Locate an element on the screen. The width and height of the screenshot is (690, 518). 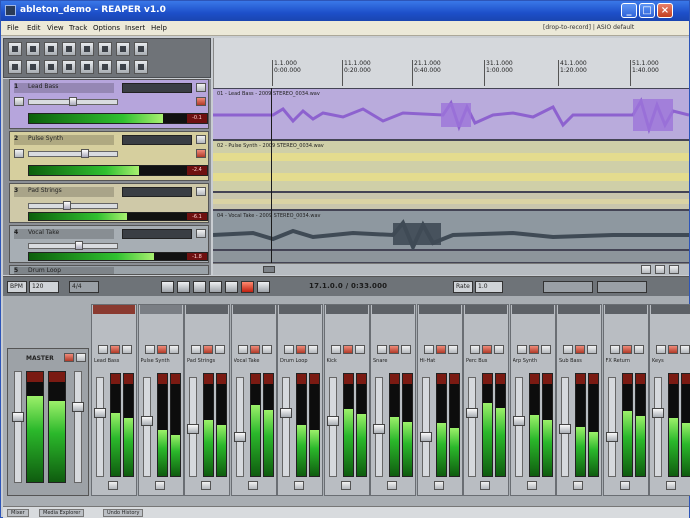
volume-knob is located at coordinates (79, 245).